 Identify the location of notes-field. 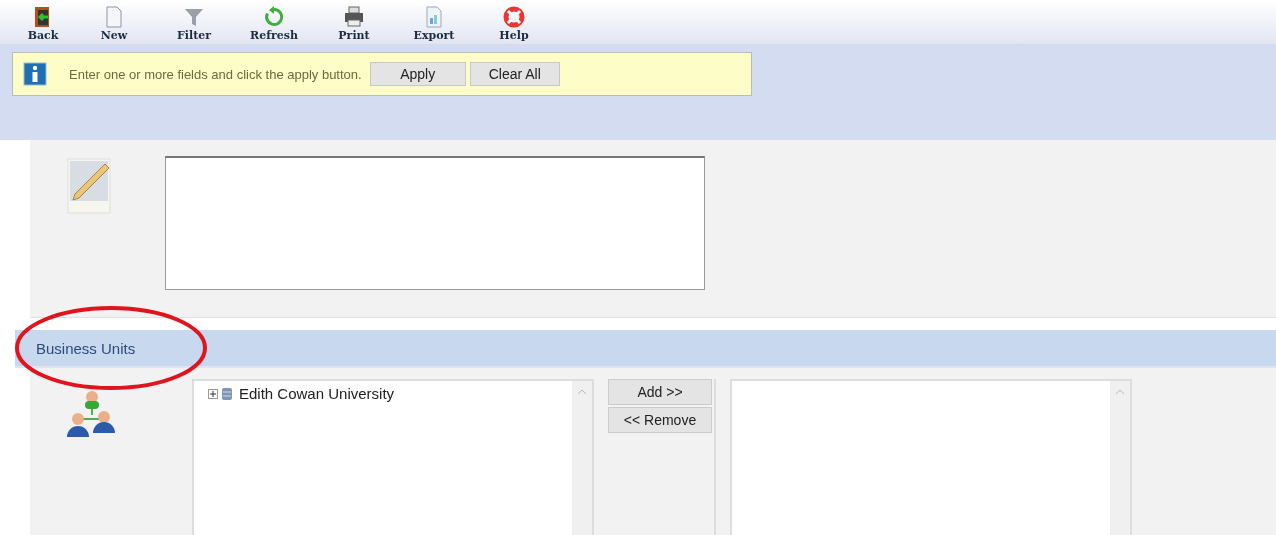
(435, 223).